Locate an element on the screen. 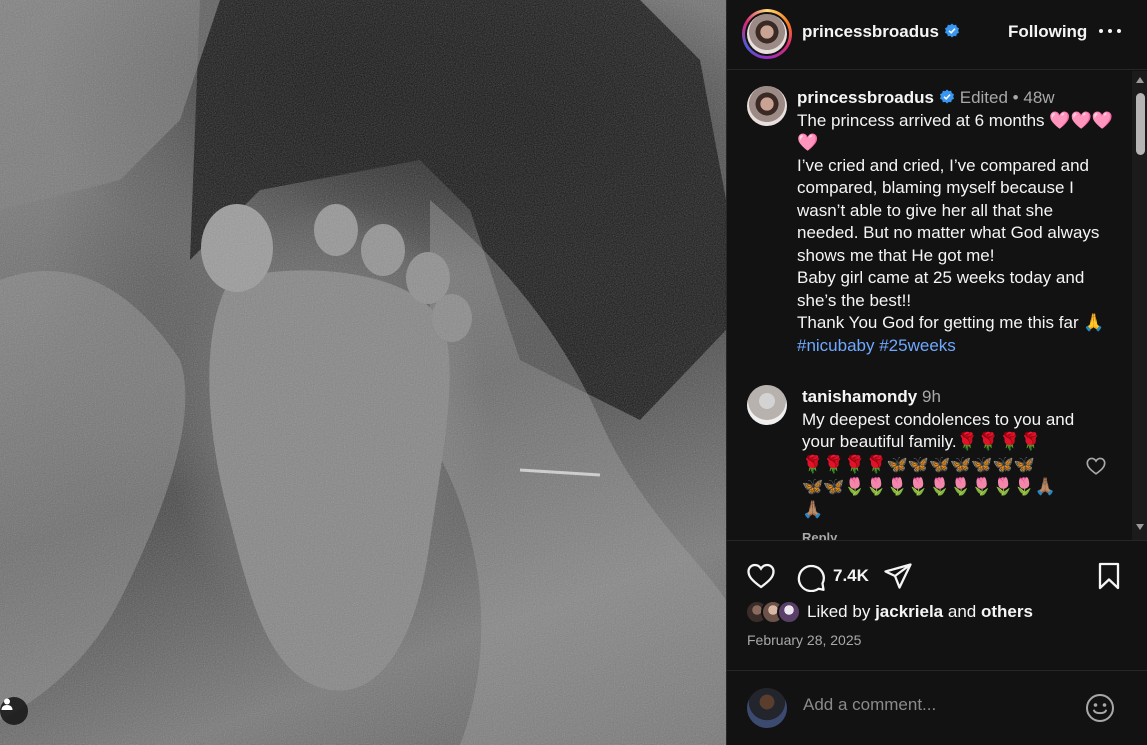 The width and height of the screenshot is (1147, 745). liked-by-summary: Liked by jackriela and others is located at coordinates (889, 612).